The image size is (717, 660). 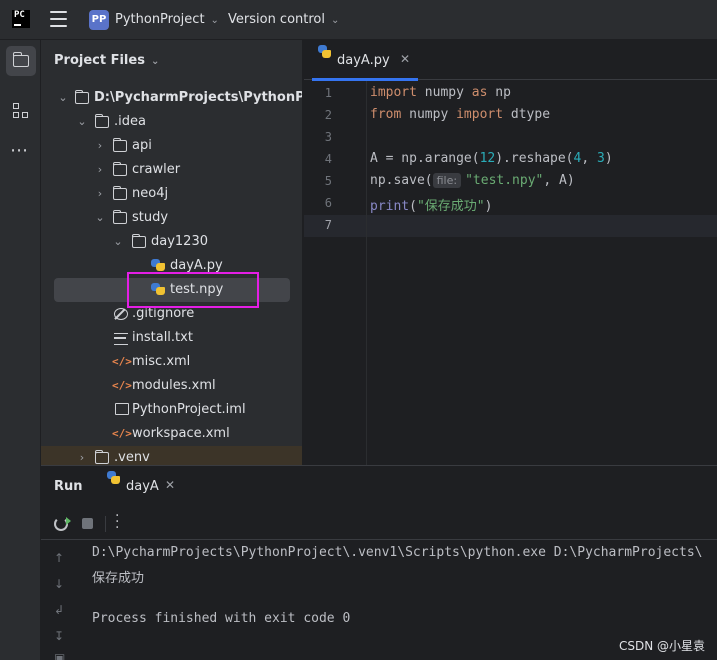 I want to click on python-file-icon, so click(x=113, y=477).